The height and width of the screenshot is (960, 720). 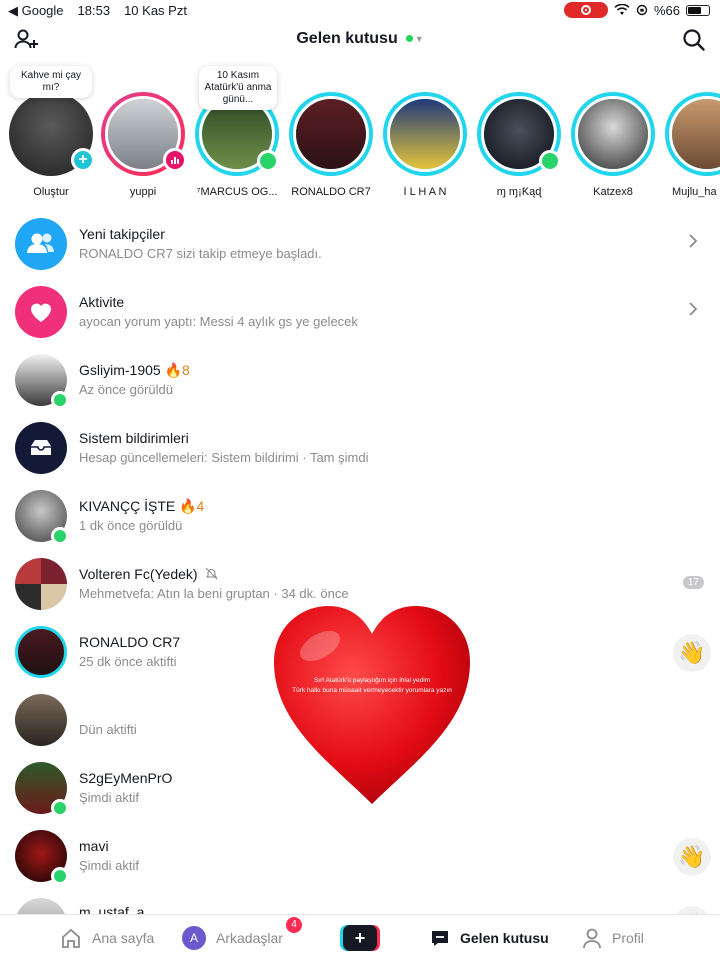 What do you see at coordinates (51, 145) in the screenshot?
I see `story-create: + Oluştur` at bounding box center [51, 145].